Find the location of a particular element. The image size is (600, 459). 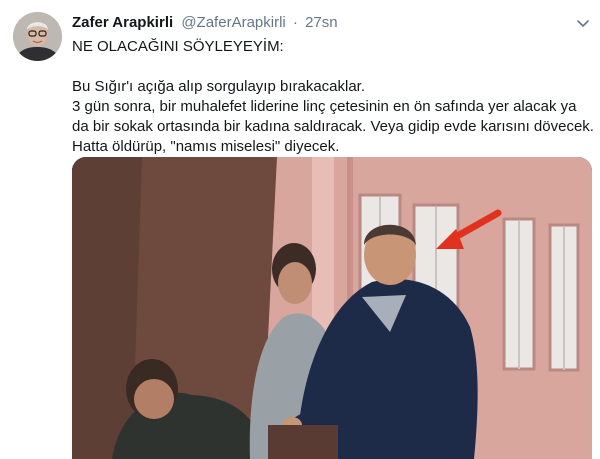

tweet-line-1: NE OLACAĞINI SÖYLEYEYİM: is located at coordinates (178, 46).